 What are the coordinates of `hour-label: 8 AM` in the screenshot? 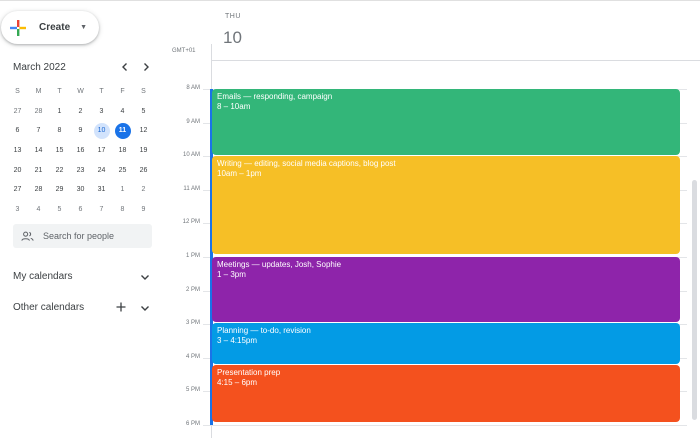 It's located at (193, 88).